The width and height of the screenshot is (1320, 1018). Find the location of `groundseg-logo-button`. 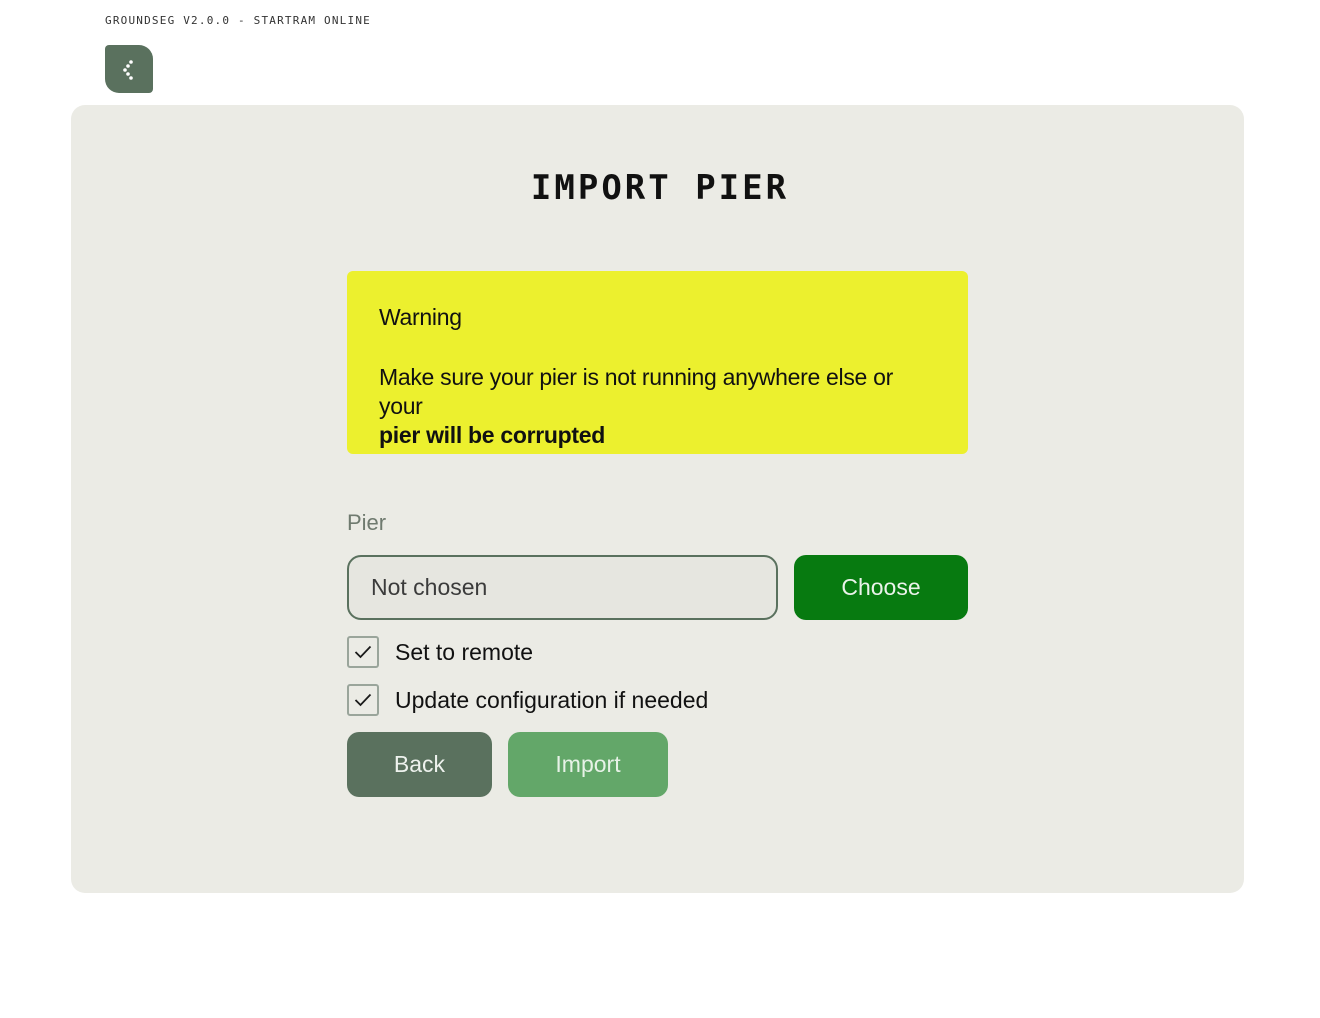

groundseg-logo-button is located at coordinates (129, 69).